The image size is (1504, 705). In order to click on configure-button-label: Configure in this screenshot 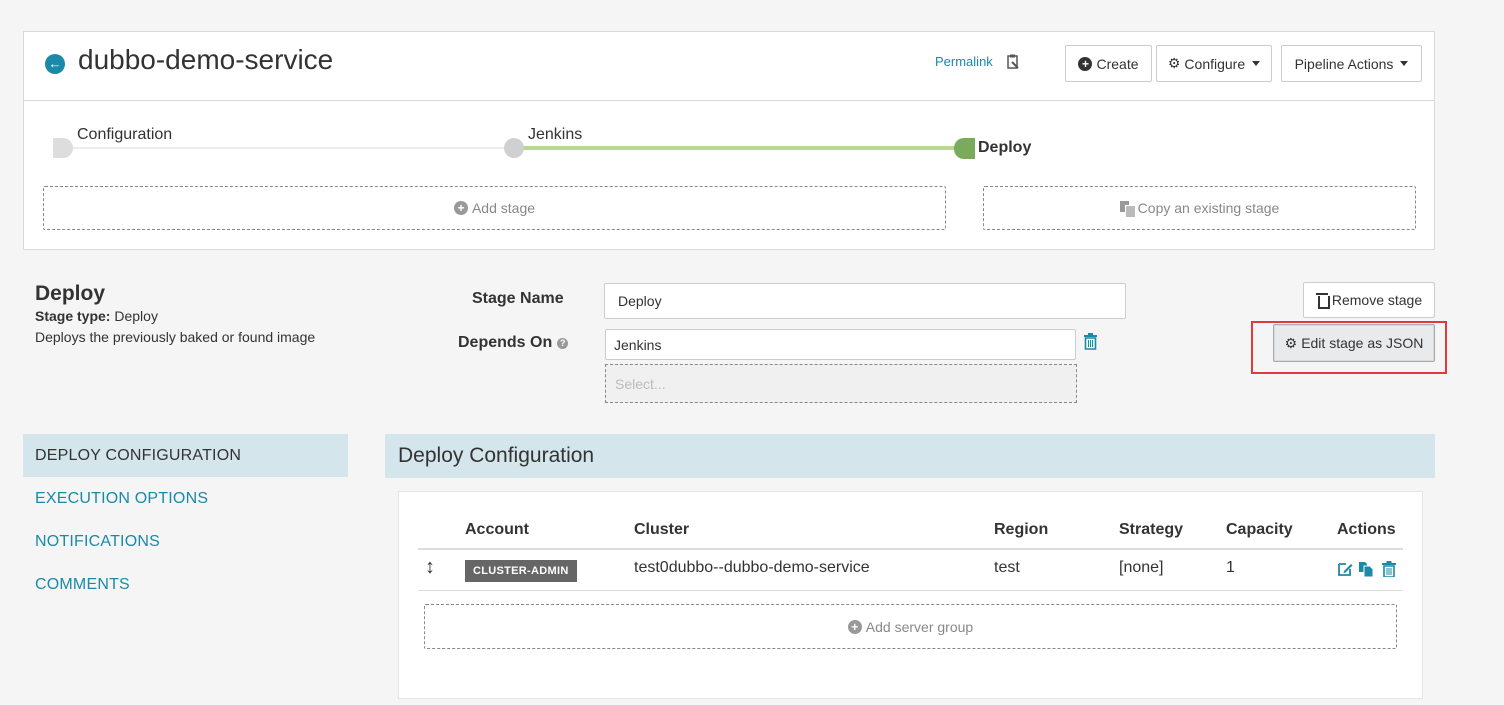, I will do `click(1215, 63)`.